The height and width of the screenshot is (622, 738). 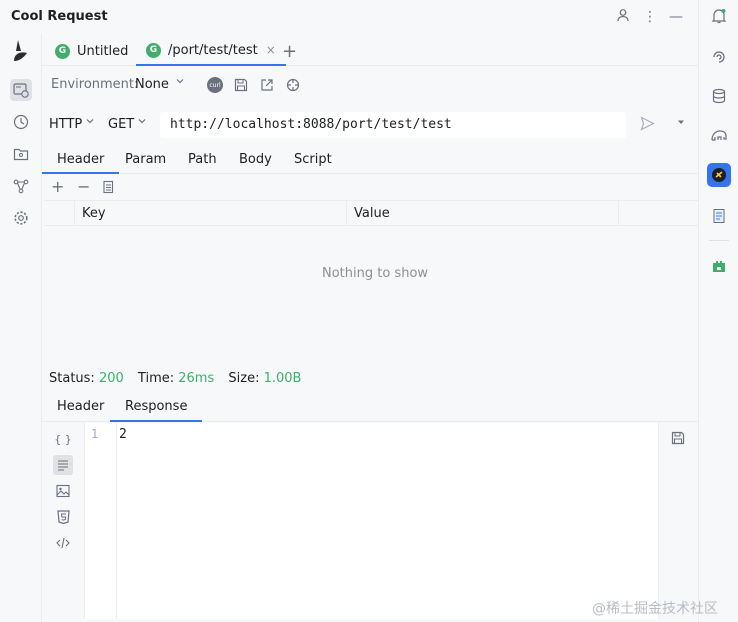 I want to click on html5-icon, so click(x=63, y=517).